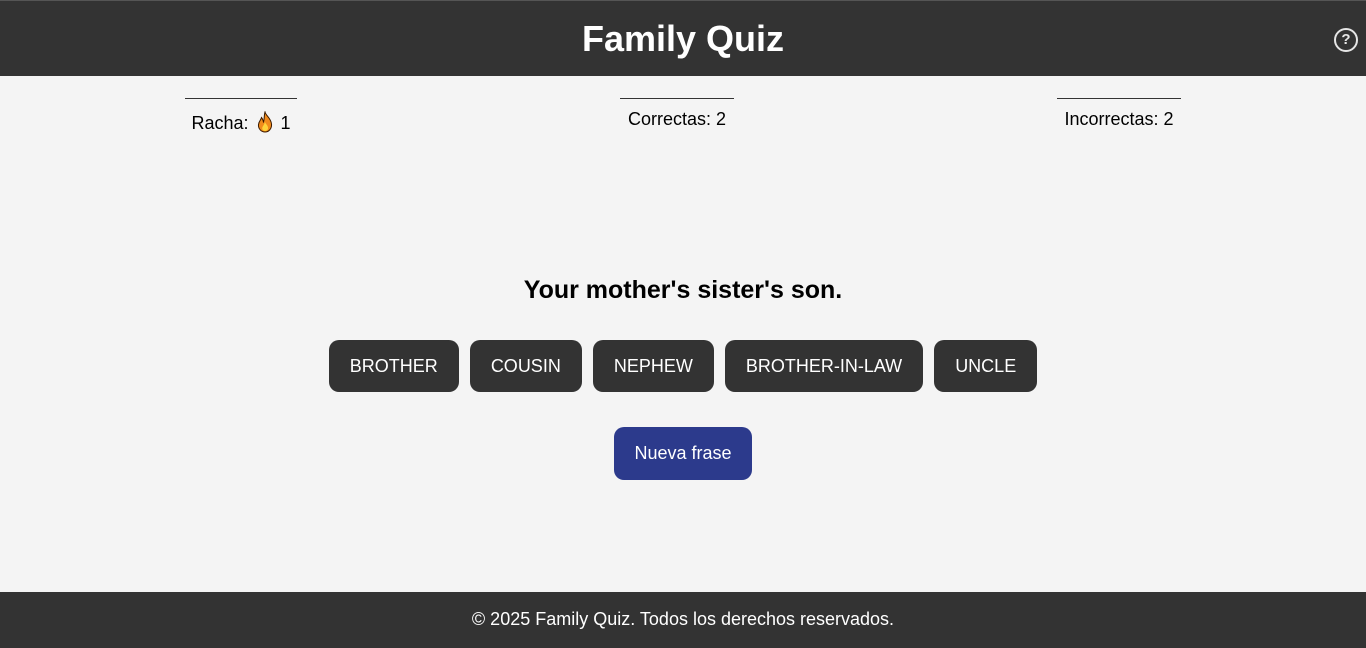 The height and width of the screenshot is (648, 1366). What do you see at coordinates (653, 366) in the screenshot?
I see `option-nephew-button: NEPHEW` at bounding box center [653, 366].